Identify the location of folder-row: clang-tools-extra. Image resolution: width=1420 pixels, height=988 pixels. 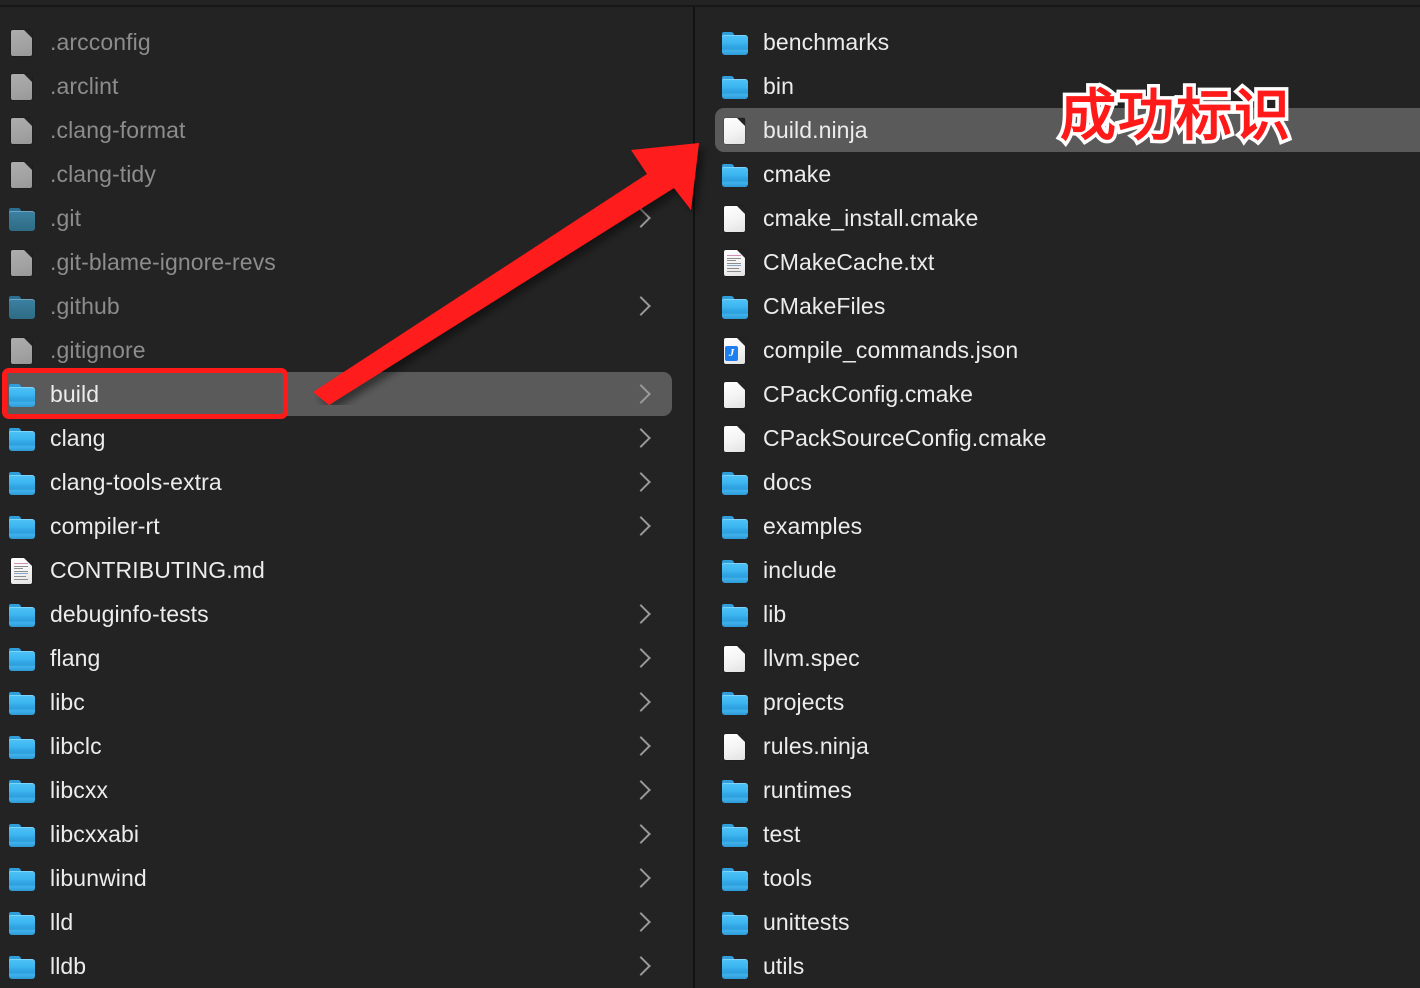
(337, 482).